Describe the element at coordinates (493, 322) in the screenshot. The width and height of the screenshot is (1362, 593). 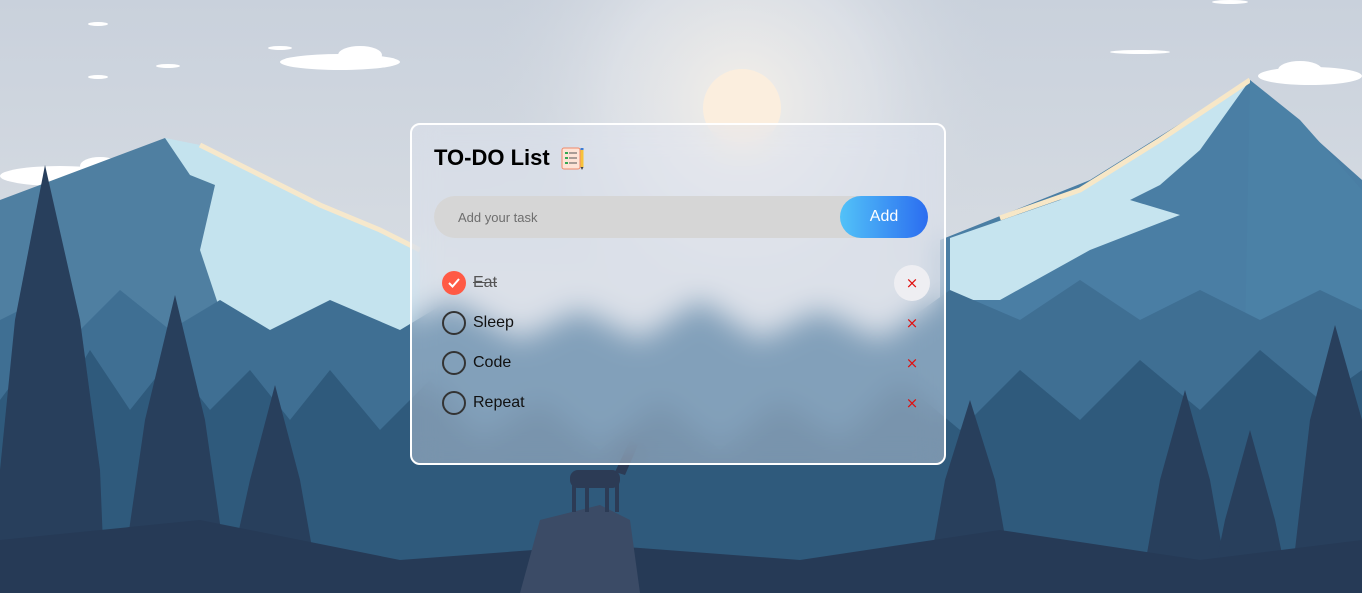
I see `task-label: Sleep` at that location.